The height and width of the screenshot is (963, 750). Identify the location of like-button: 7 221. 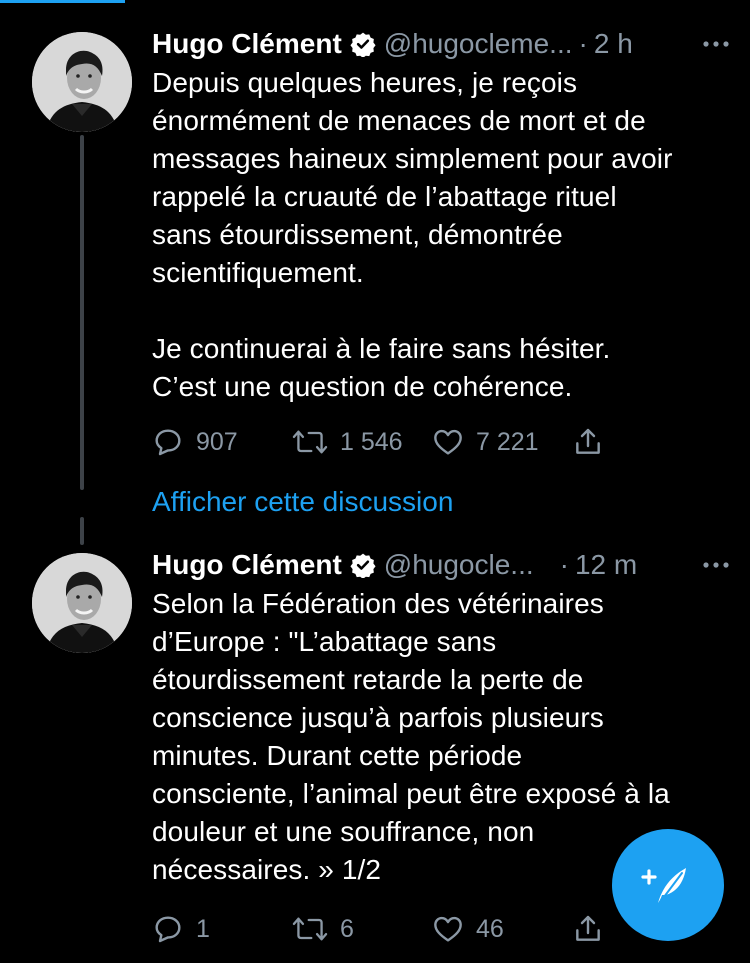
(502, 442).